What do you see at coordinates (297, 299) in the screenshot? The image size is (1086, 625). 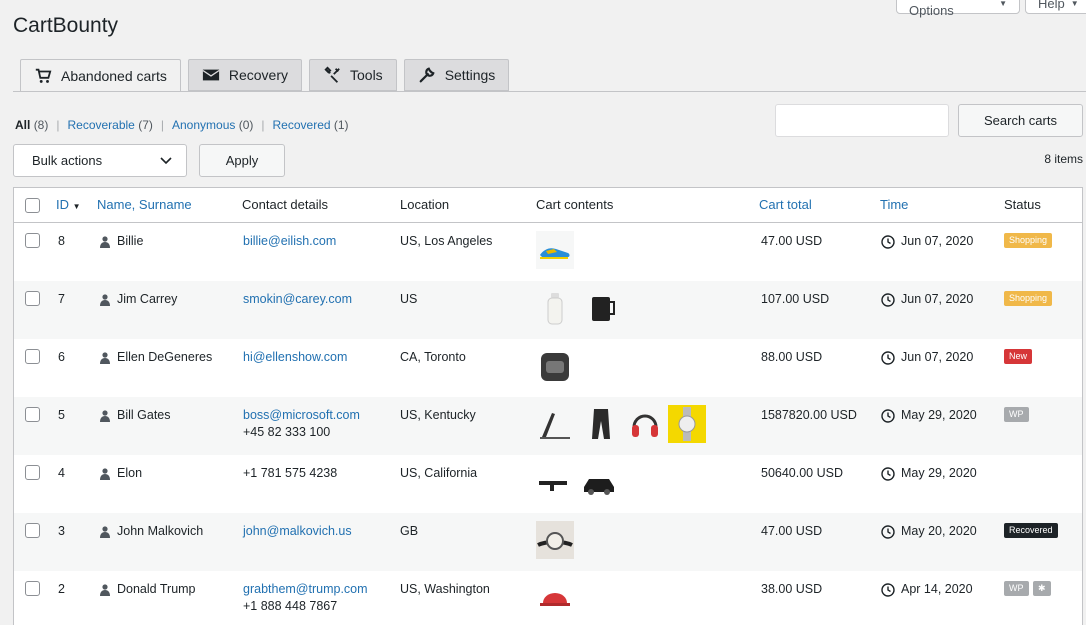 I see `customer-email: smokin@carey.com` at bounding box center [297, 299].